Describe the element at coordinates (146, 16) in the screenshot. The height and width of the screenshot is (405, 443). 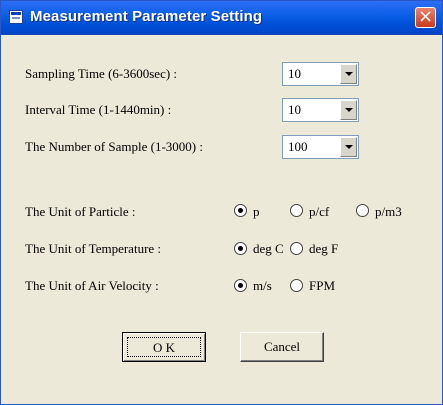
I see `dialog-title: Measurement Parameter Setting` at that location.